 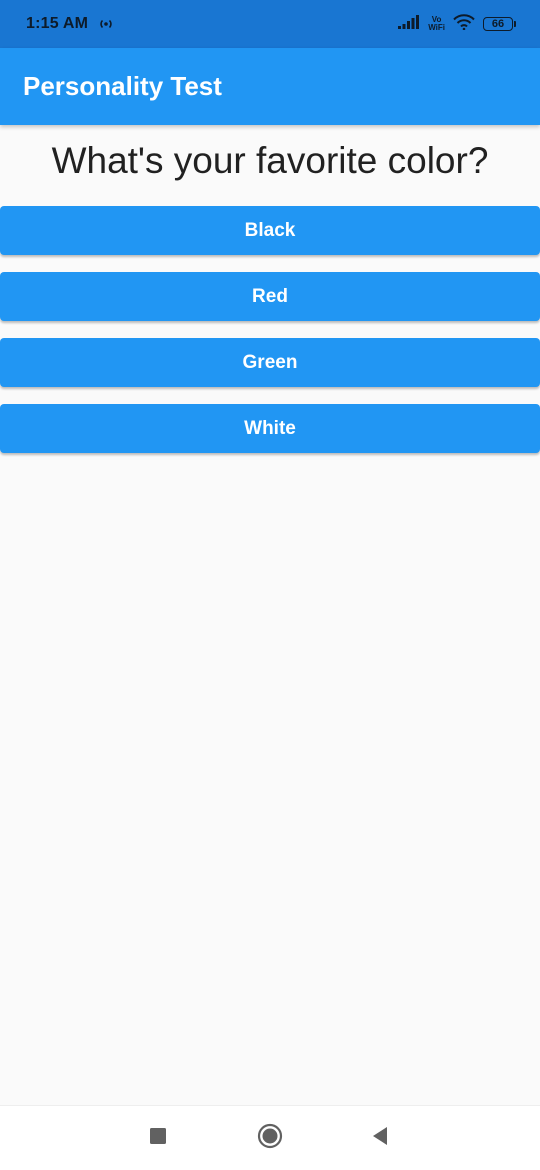 I want to click on answer-button-black: Black, so click(x=270, y=230).